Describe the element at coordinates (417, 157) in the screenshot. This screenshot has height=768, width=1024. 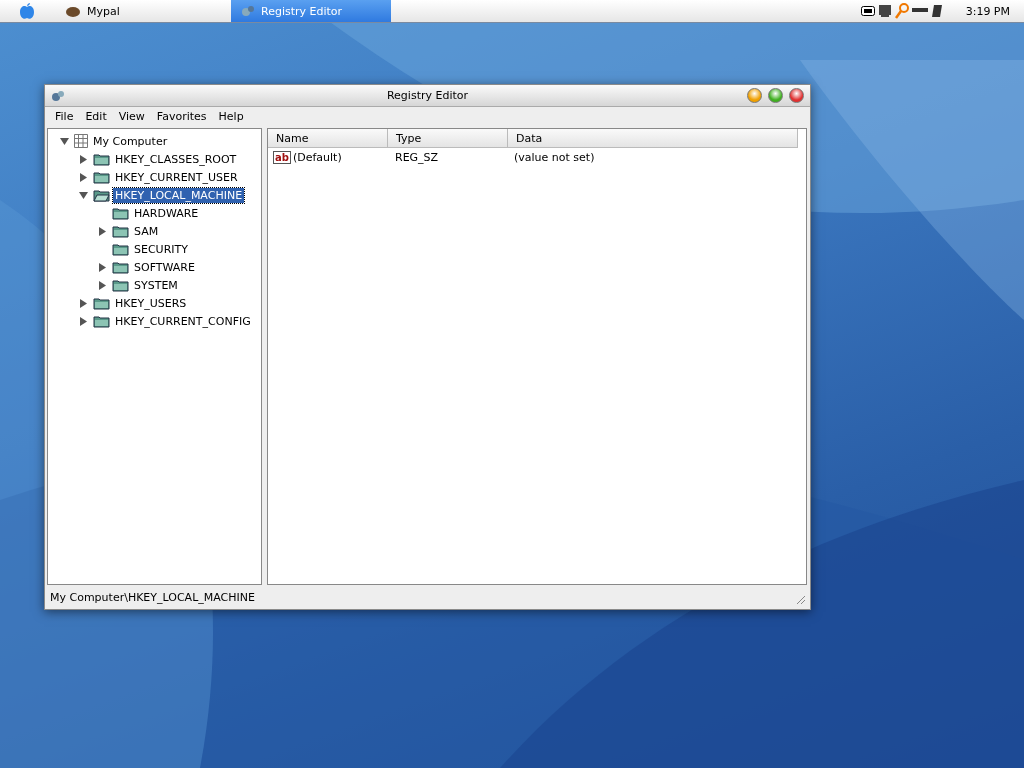
I see `table-cell: REG_SZ` at that location.